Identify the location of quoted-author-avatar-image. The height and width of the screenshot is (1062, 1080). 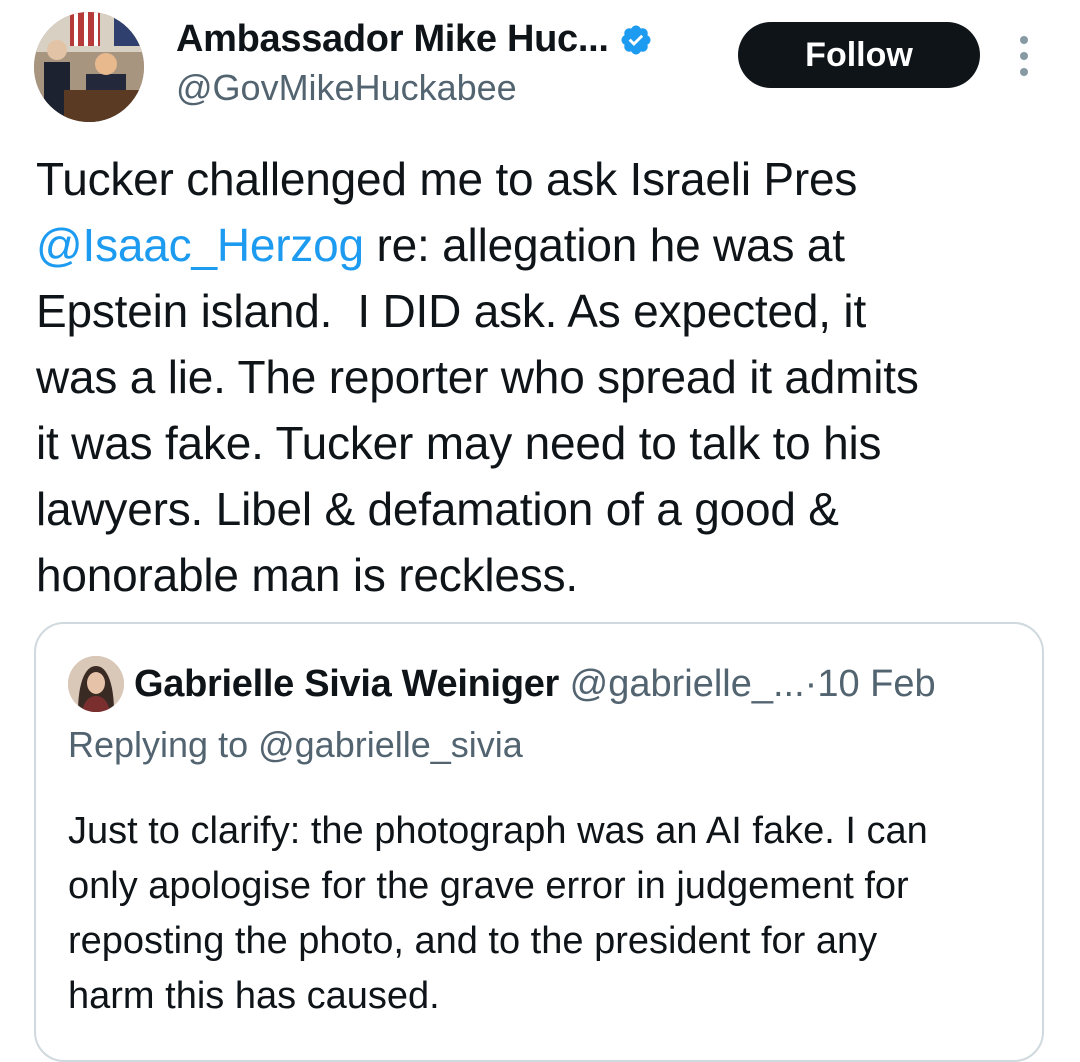
(96, 684).